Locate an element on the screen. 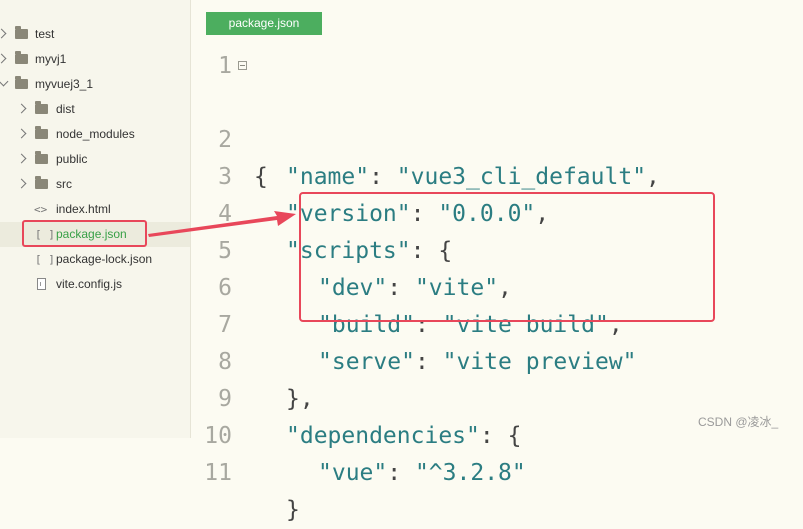  watermark: CSDN @凌冰_ is located at coordinates (738, 422).